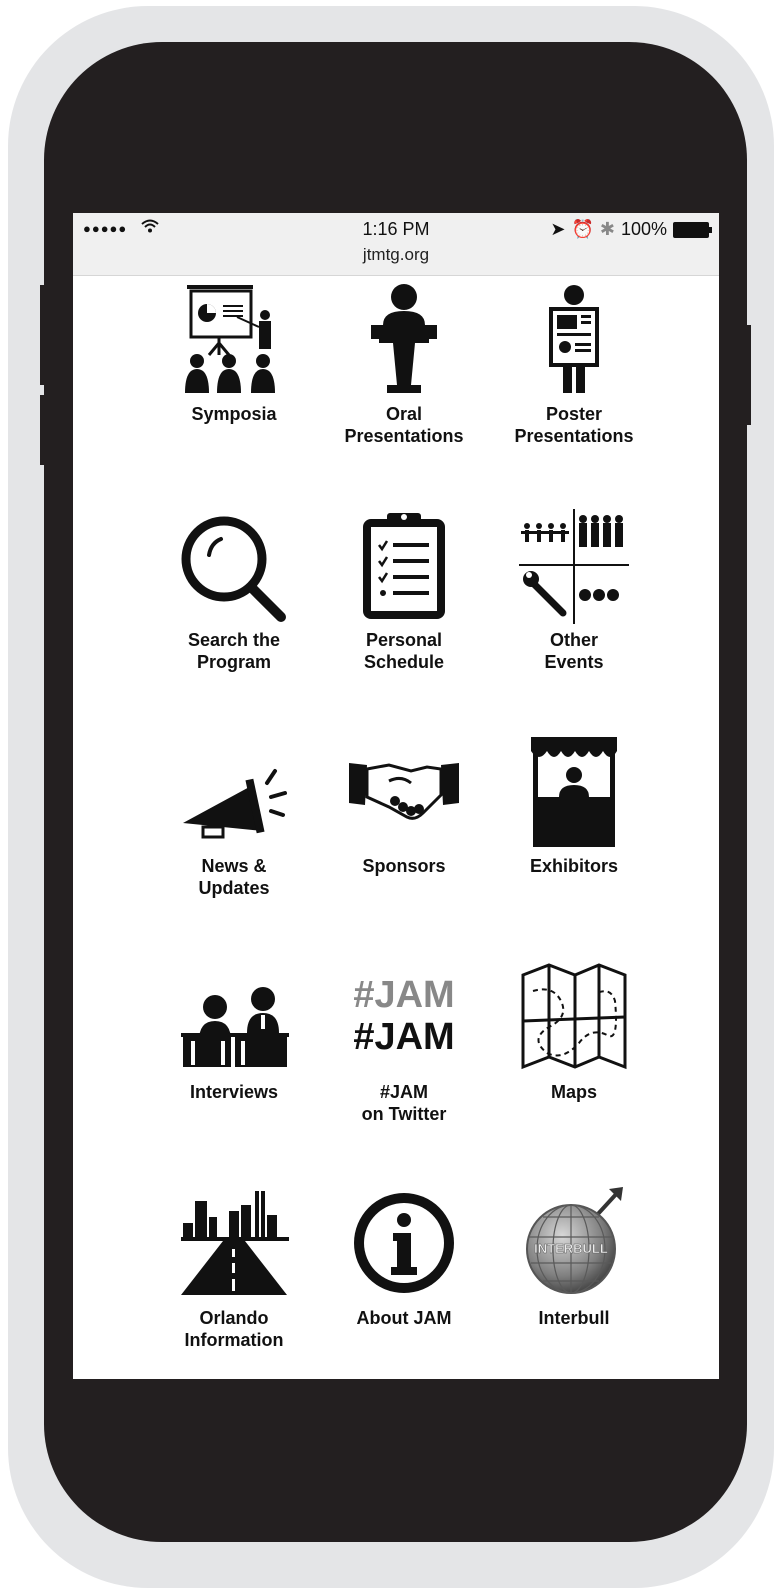 Image resolution: width=782 pixels, height=1593 pixels. What do you see at coordinates (235, 1243) in the screenshot?
I see `city-road-icon` at bounding box center [235, 1243].